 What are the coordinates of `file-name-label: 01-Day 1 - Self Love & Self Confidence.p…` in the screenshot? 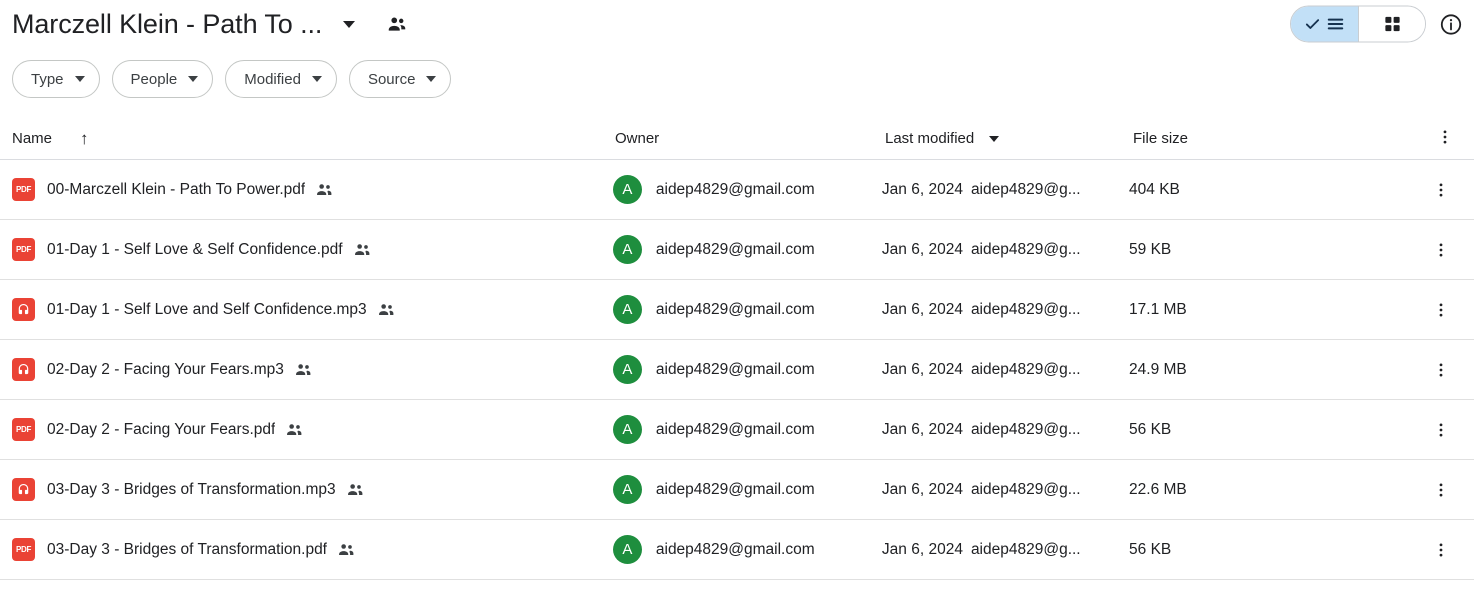 It's located at (195, 249).